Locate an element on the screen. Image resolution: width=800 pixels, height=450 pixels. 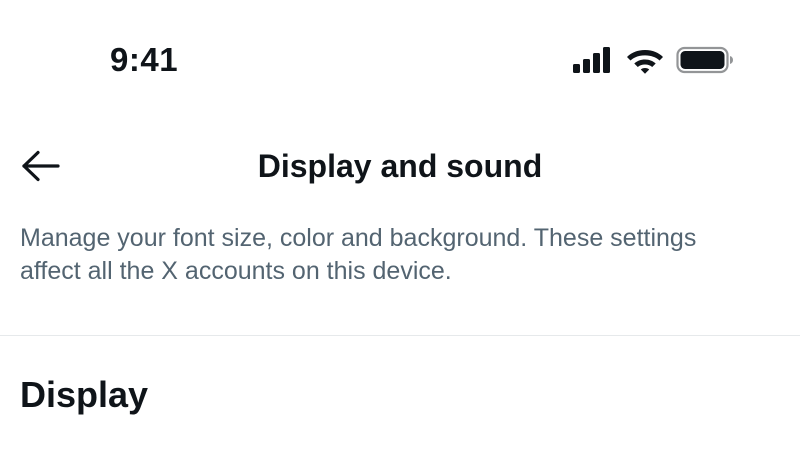
section-title-display: Display is located at coordinates (84, 394).